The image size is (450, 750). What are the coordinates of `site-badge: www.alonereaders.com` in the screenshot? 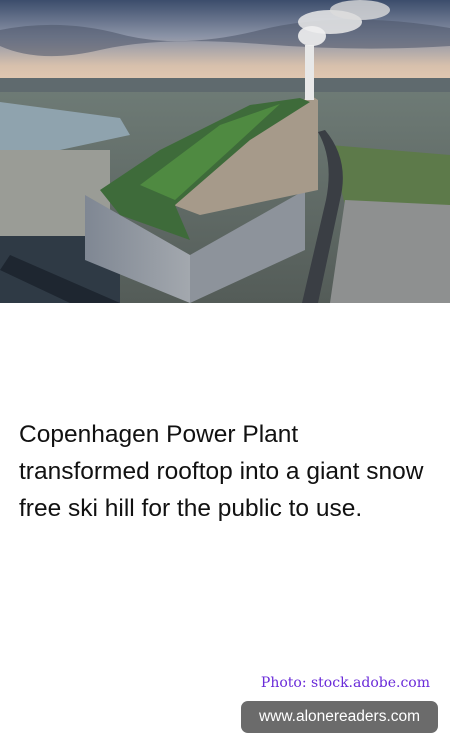 It's located at (339, 717).